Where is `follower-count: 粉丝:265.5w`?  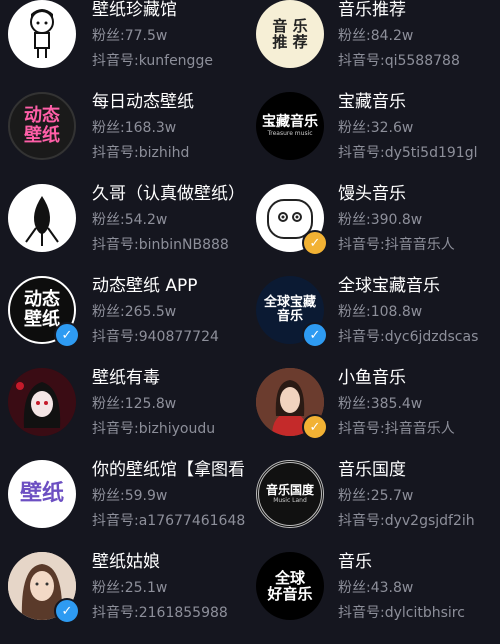
follower-count: 粉丝:265.5w is located at coordinates (134, 312).